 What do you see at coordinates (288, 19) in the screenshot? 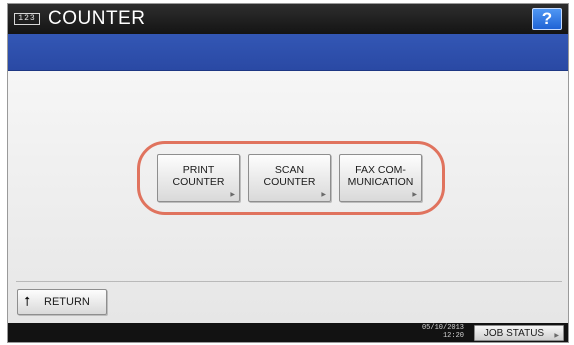
I see `title-bar: 123 COUNTER ?` at bounding box center [288, 19].